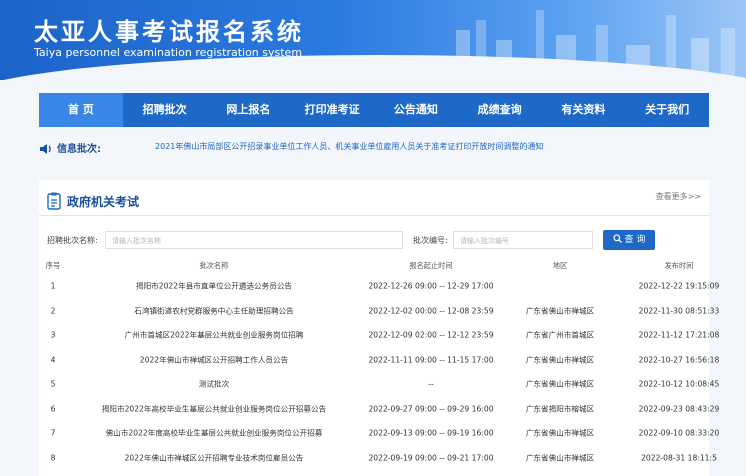  What do you see at coordinates (214, 265) in the screenshot?
I see `col-batch-name: 批次名称` at bounding box center [214, 265].